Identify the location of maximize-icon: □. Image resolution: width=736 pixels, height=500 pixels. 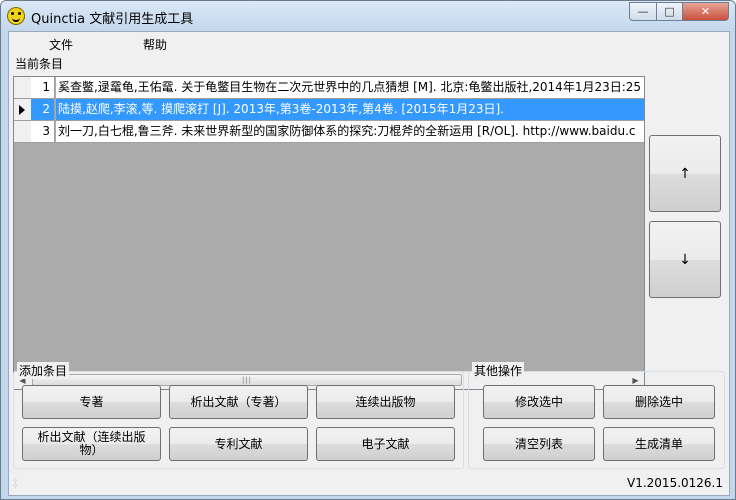
(669, 11).